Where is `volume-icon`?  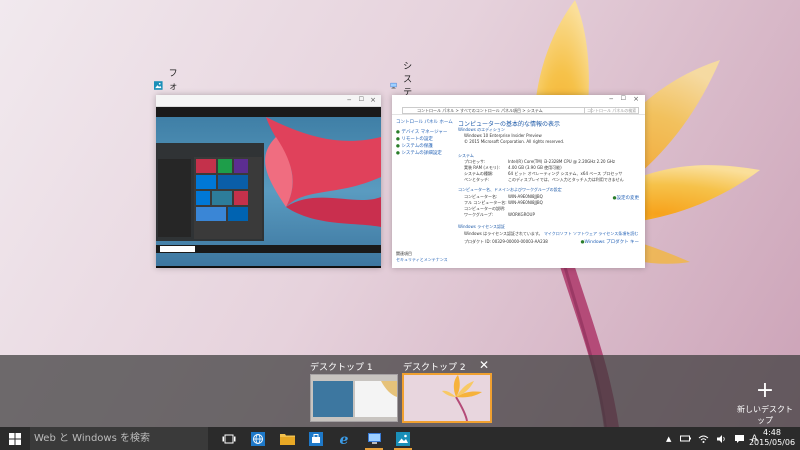 volume-icon is located at coordinates (721, 439).